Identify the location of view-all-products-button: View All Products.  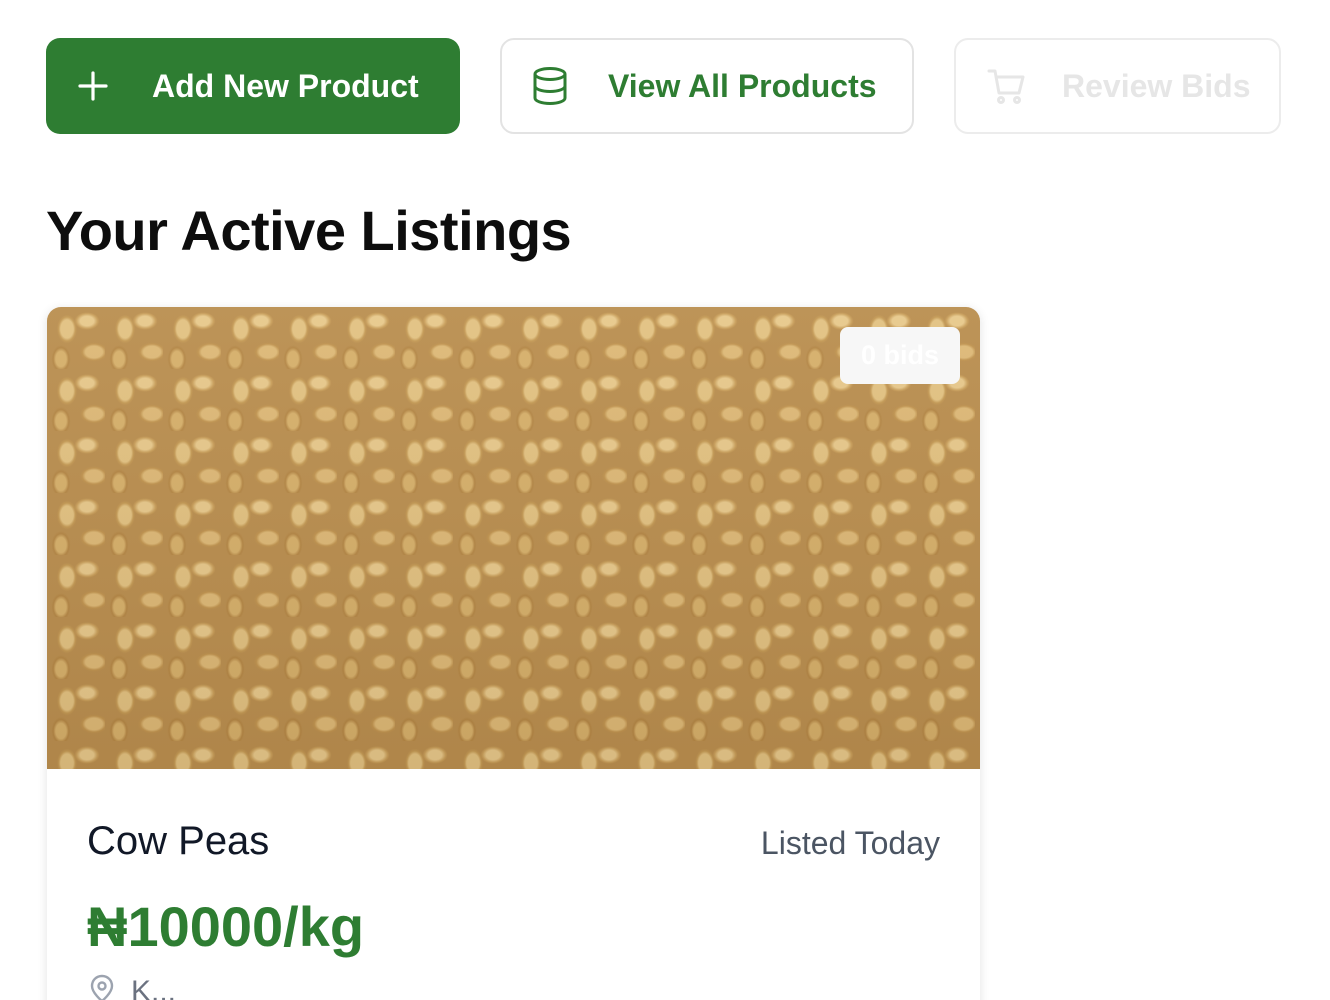
(707, 86).